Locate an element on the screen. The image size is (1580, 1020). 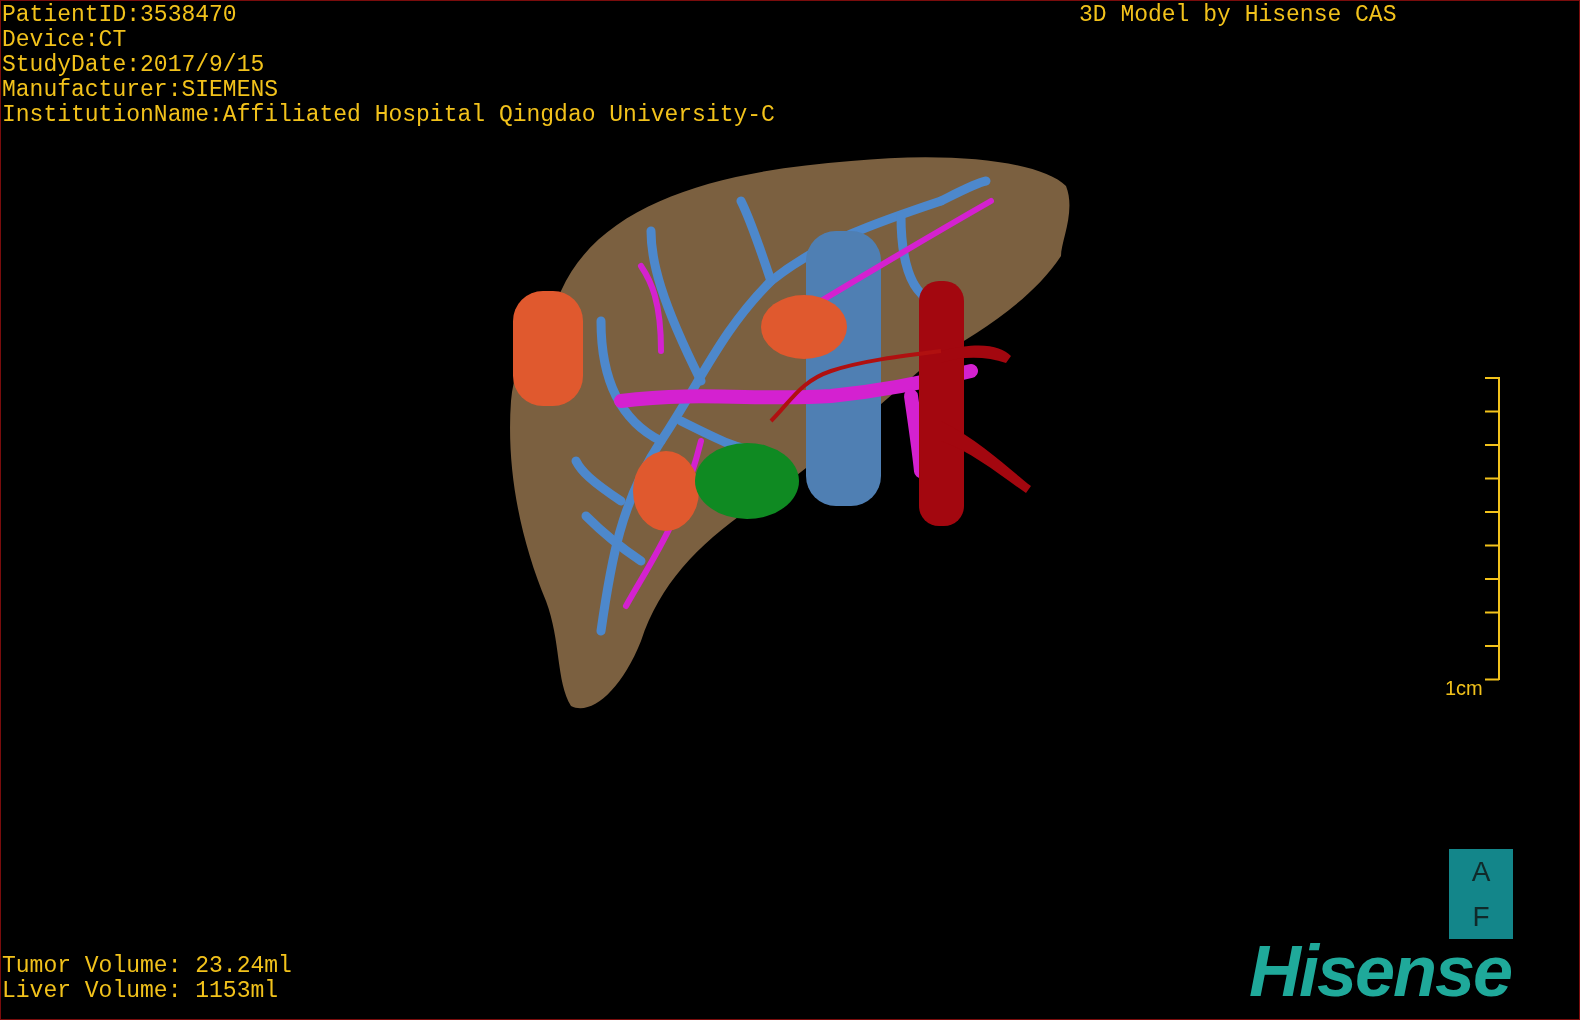
patient-info-line: PatientID:3538470 is located at coordinates (120, 15).